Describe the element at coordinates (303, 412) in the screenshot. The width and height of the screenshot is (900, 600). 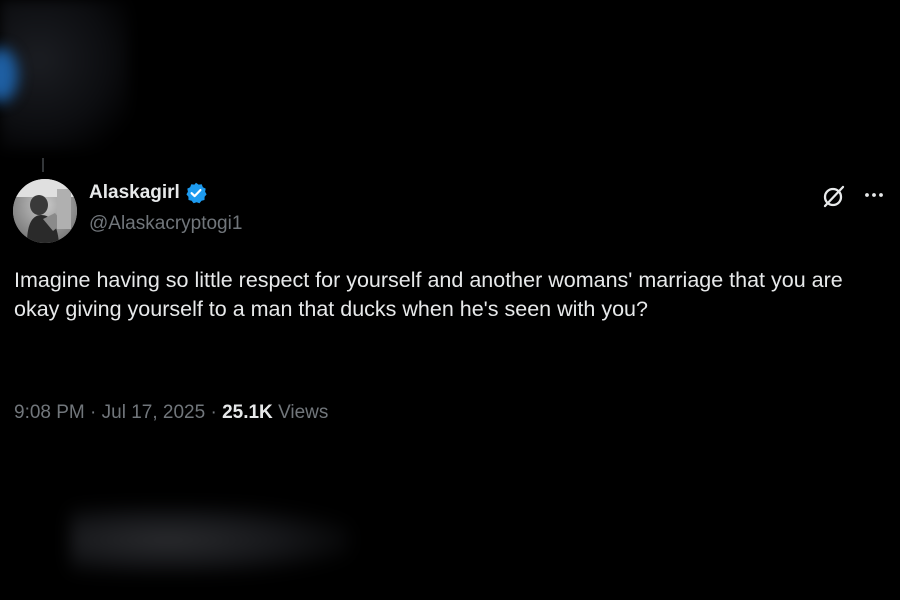
I see `views-label: Views` at that location.